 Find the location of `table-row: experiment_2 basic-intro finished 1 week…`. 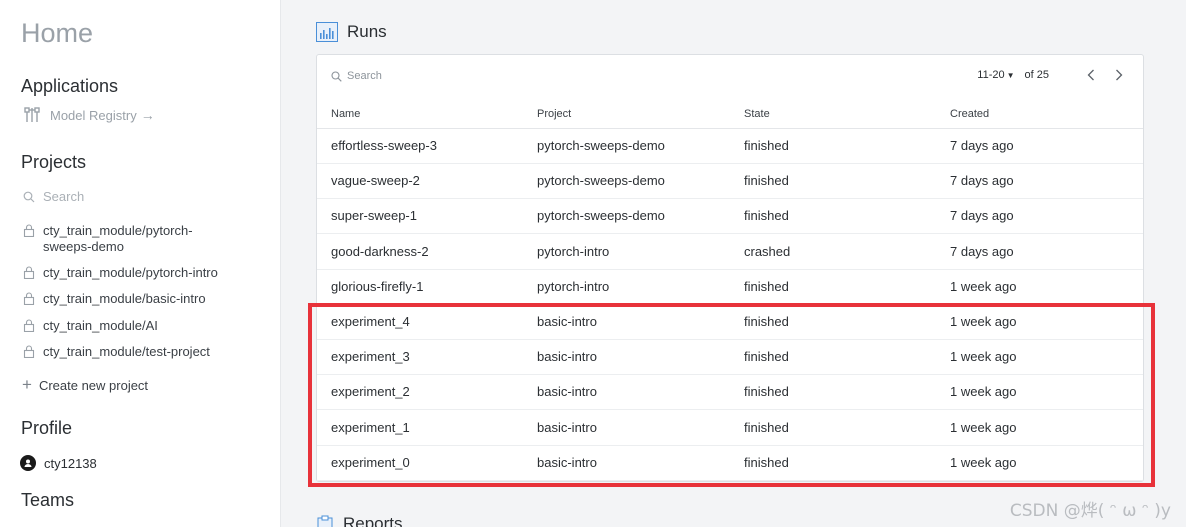

table-row: experiment_2 basic-intro finished 1 week… is located at coordinates (730, 392).